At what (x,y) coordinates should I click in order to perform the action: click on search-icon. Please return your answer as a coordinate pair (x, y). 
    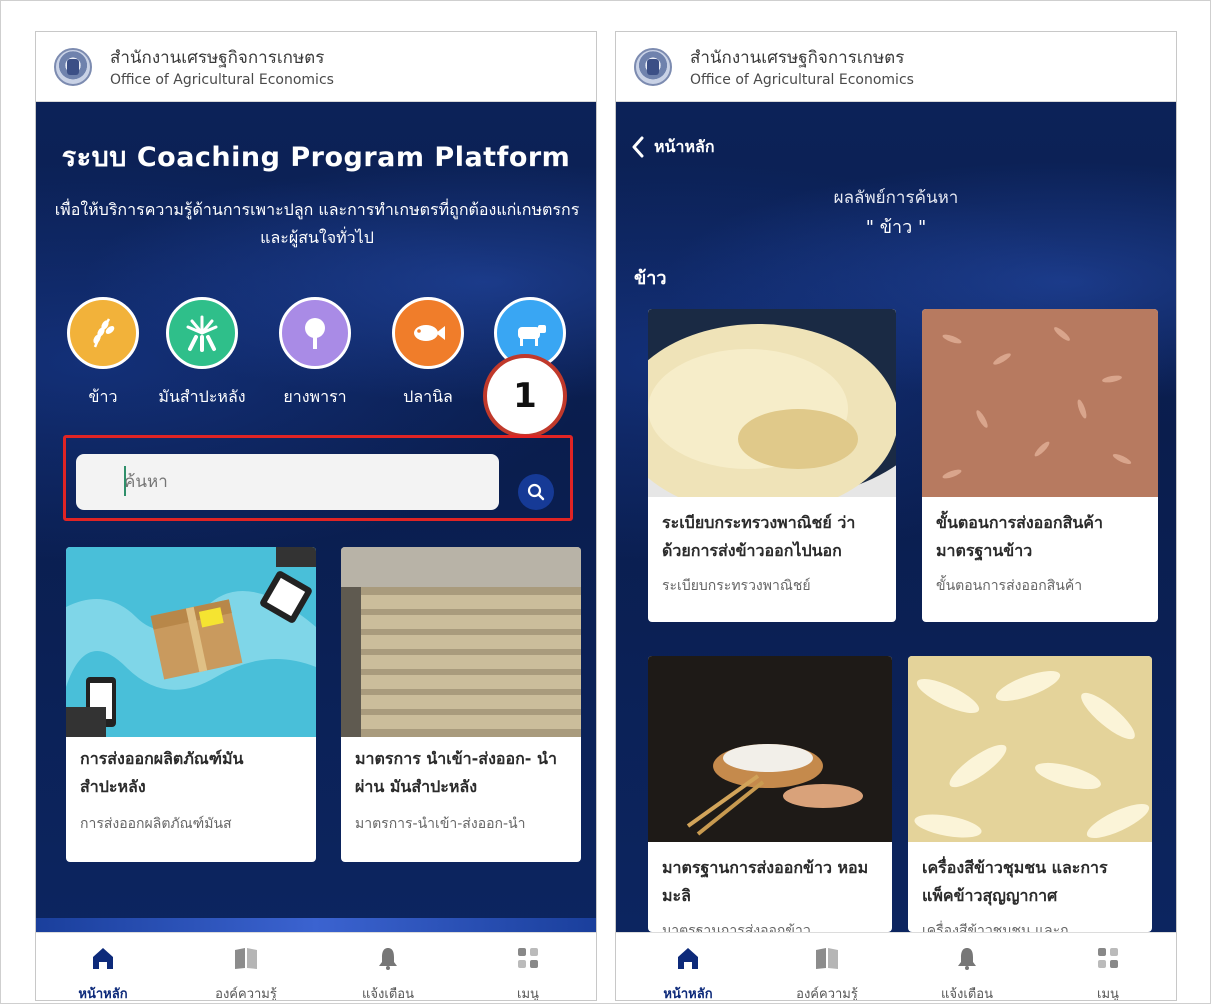
    Looking at the image, I should click on (536, 492).